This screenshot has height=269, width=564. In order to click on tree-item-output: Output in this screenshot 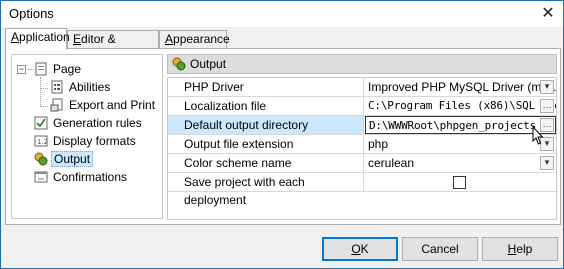, I will do `click(64, 159)`.